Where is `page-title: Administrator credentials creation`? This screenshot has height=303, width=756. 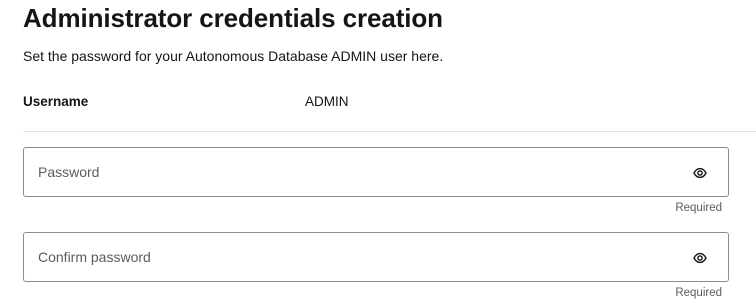
page-title: Administrator credentials creation is located at coordinates (233, 18).